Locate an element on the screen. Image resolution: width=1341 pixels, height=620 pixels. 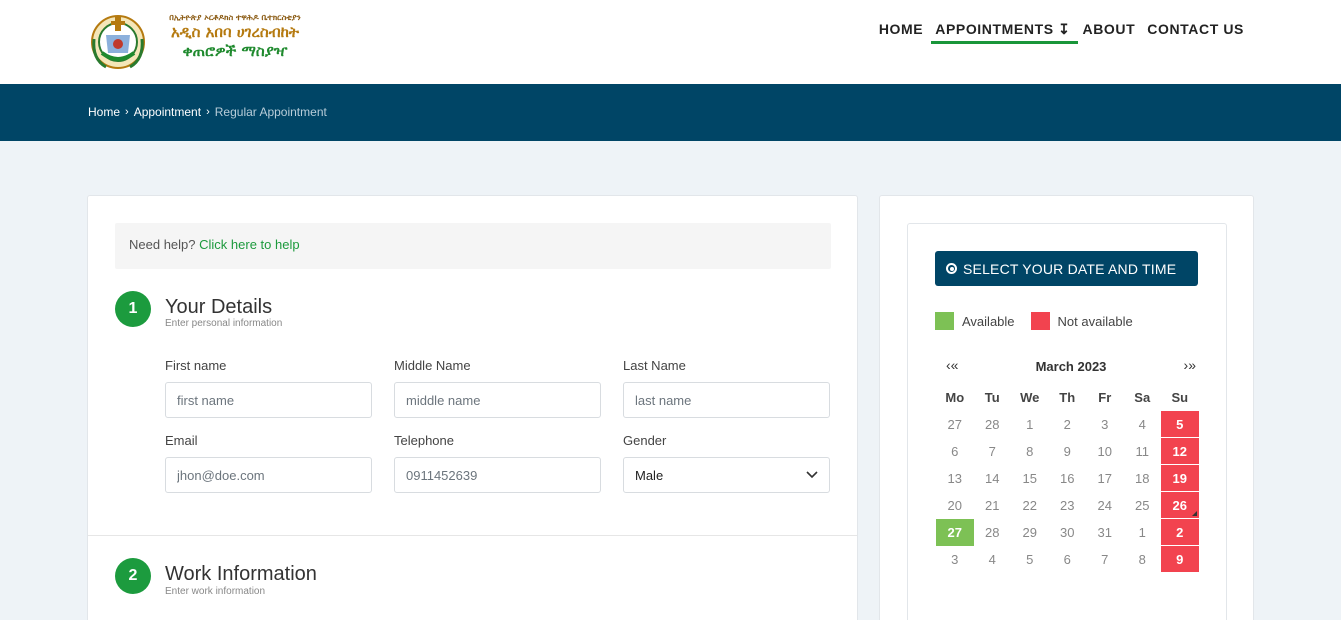
calendar-day: 30 is located at coordinates (1068, 532).